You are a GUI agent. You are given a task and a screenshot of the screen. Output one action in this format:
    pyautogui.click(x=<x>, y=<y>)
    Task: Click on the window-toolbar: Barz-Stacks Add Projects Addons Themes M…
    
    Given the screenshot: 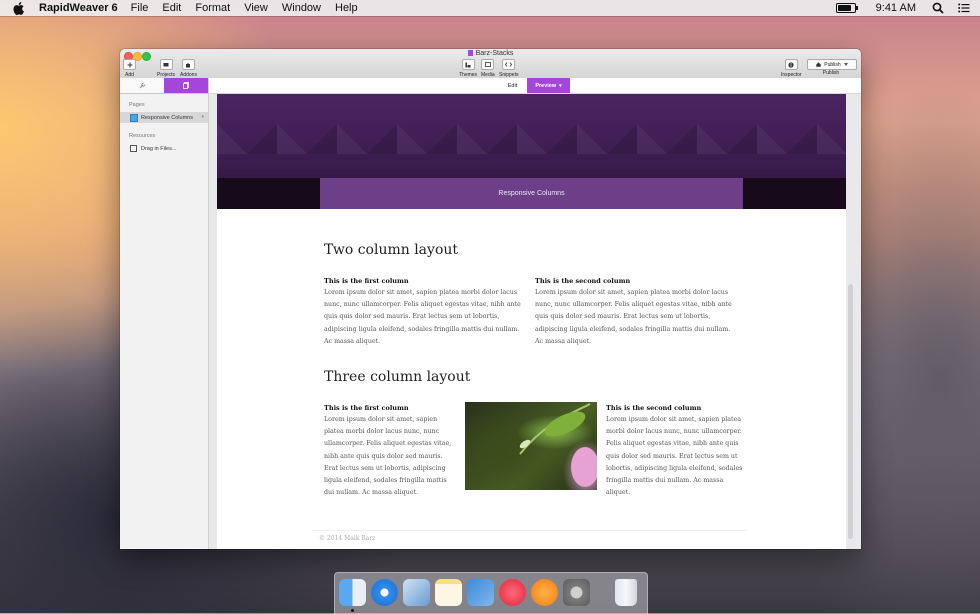 What is the action you would take?
    pyautogui.click(x=490, y=64)
    